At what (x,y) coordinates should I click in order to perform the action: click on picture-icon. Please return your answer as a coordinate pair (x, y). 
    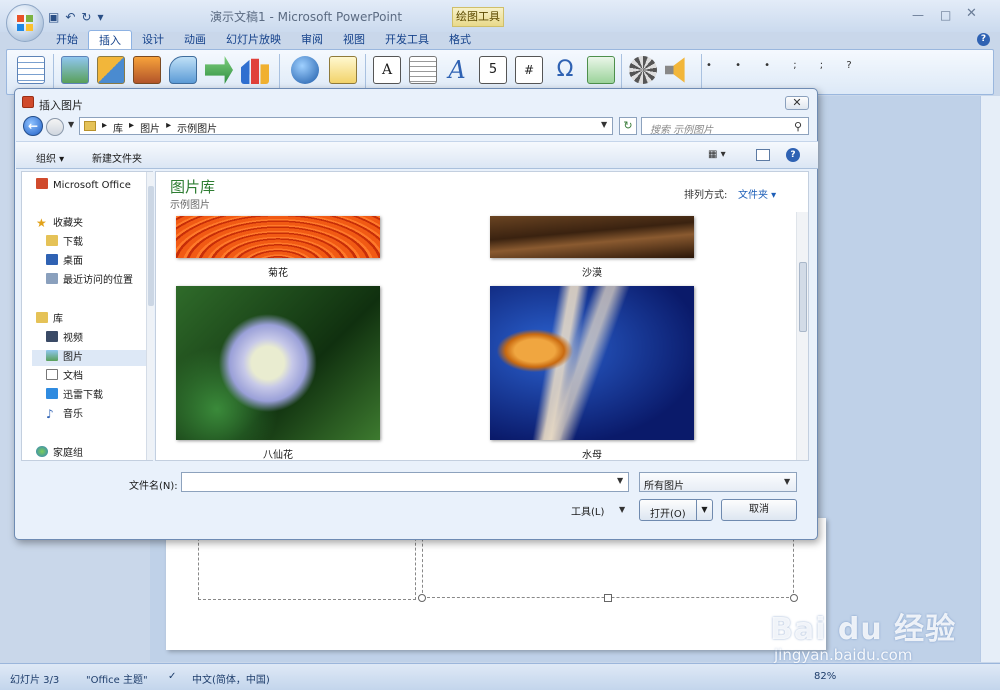
    Looking at the image, I should click on (75, 70).